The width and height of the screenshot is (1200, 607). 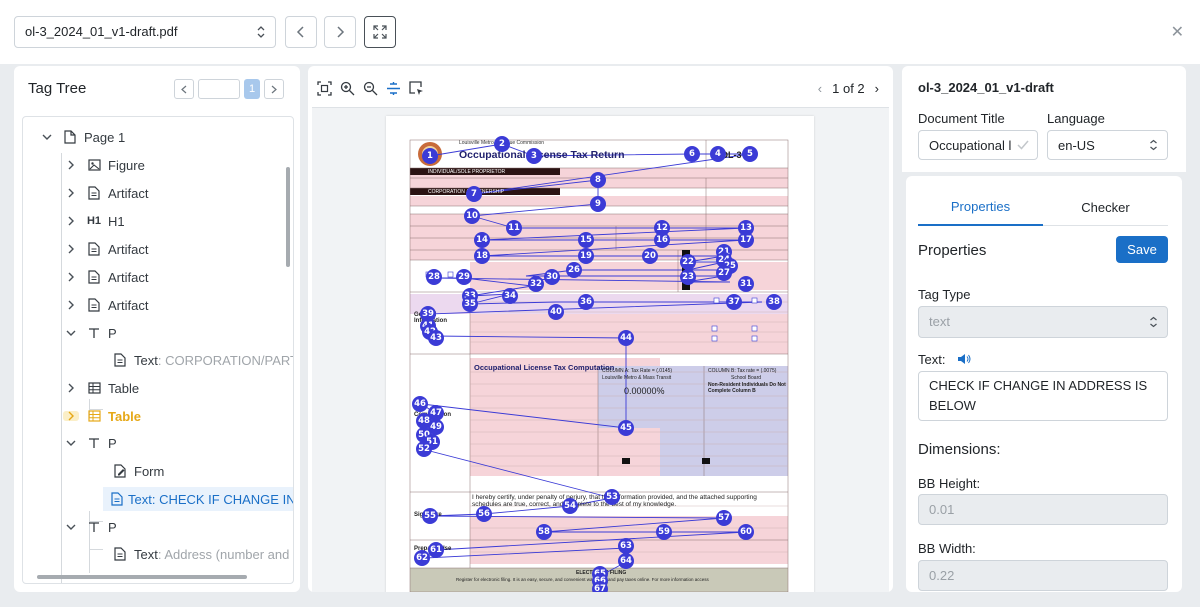 I want to click on tree-vertical-scrollbar, so click(x=288, y=217).